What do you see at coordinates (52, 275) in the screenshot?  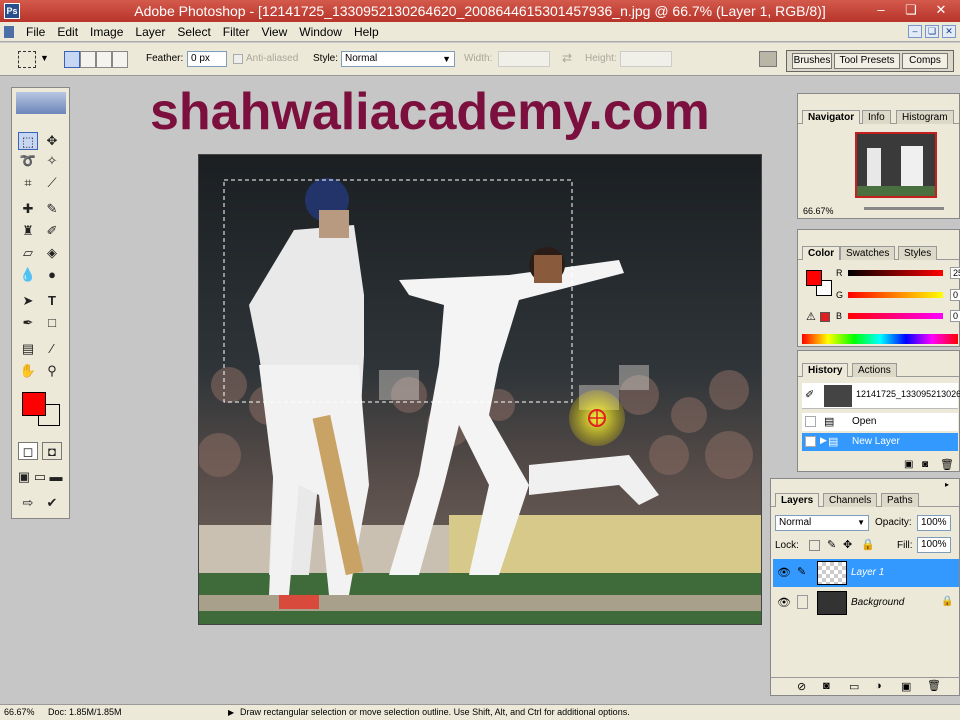 I see `dodge-tool-icon: ●` at bounding box center [52, 275].